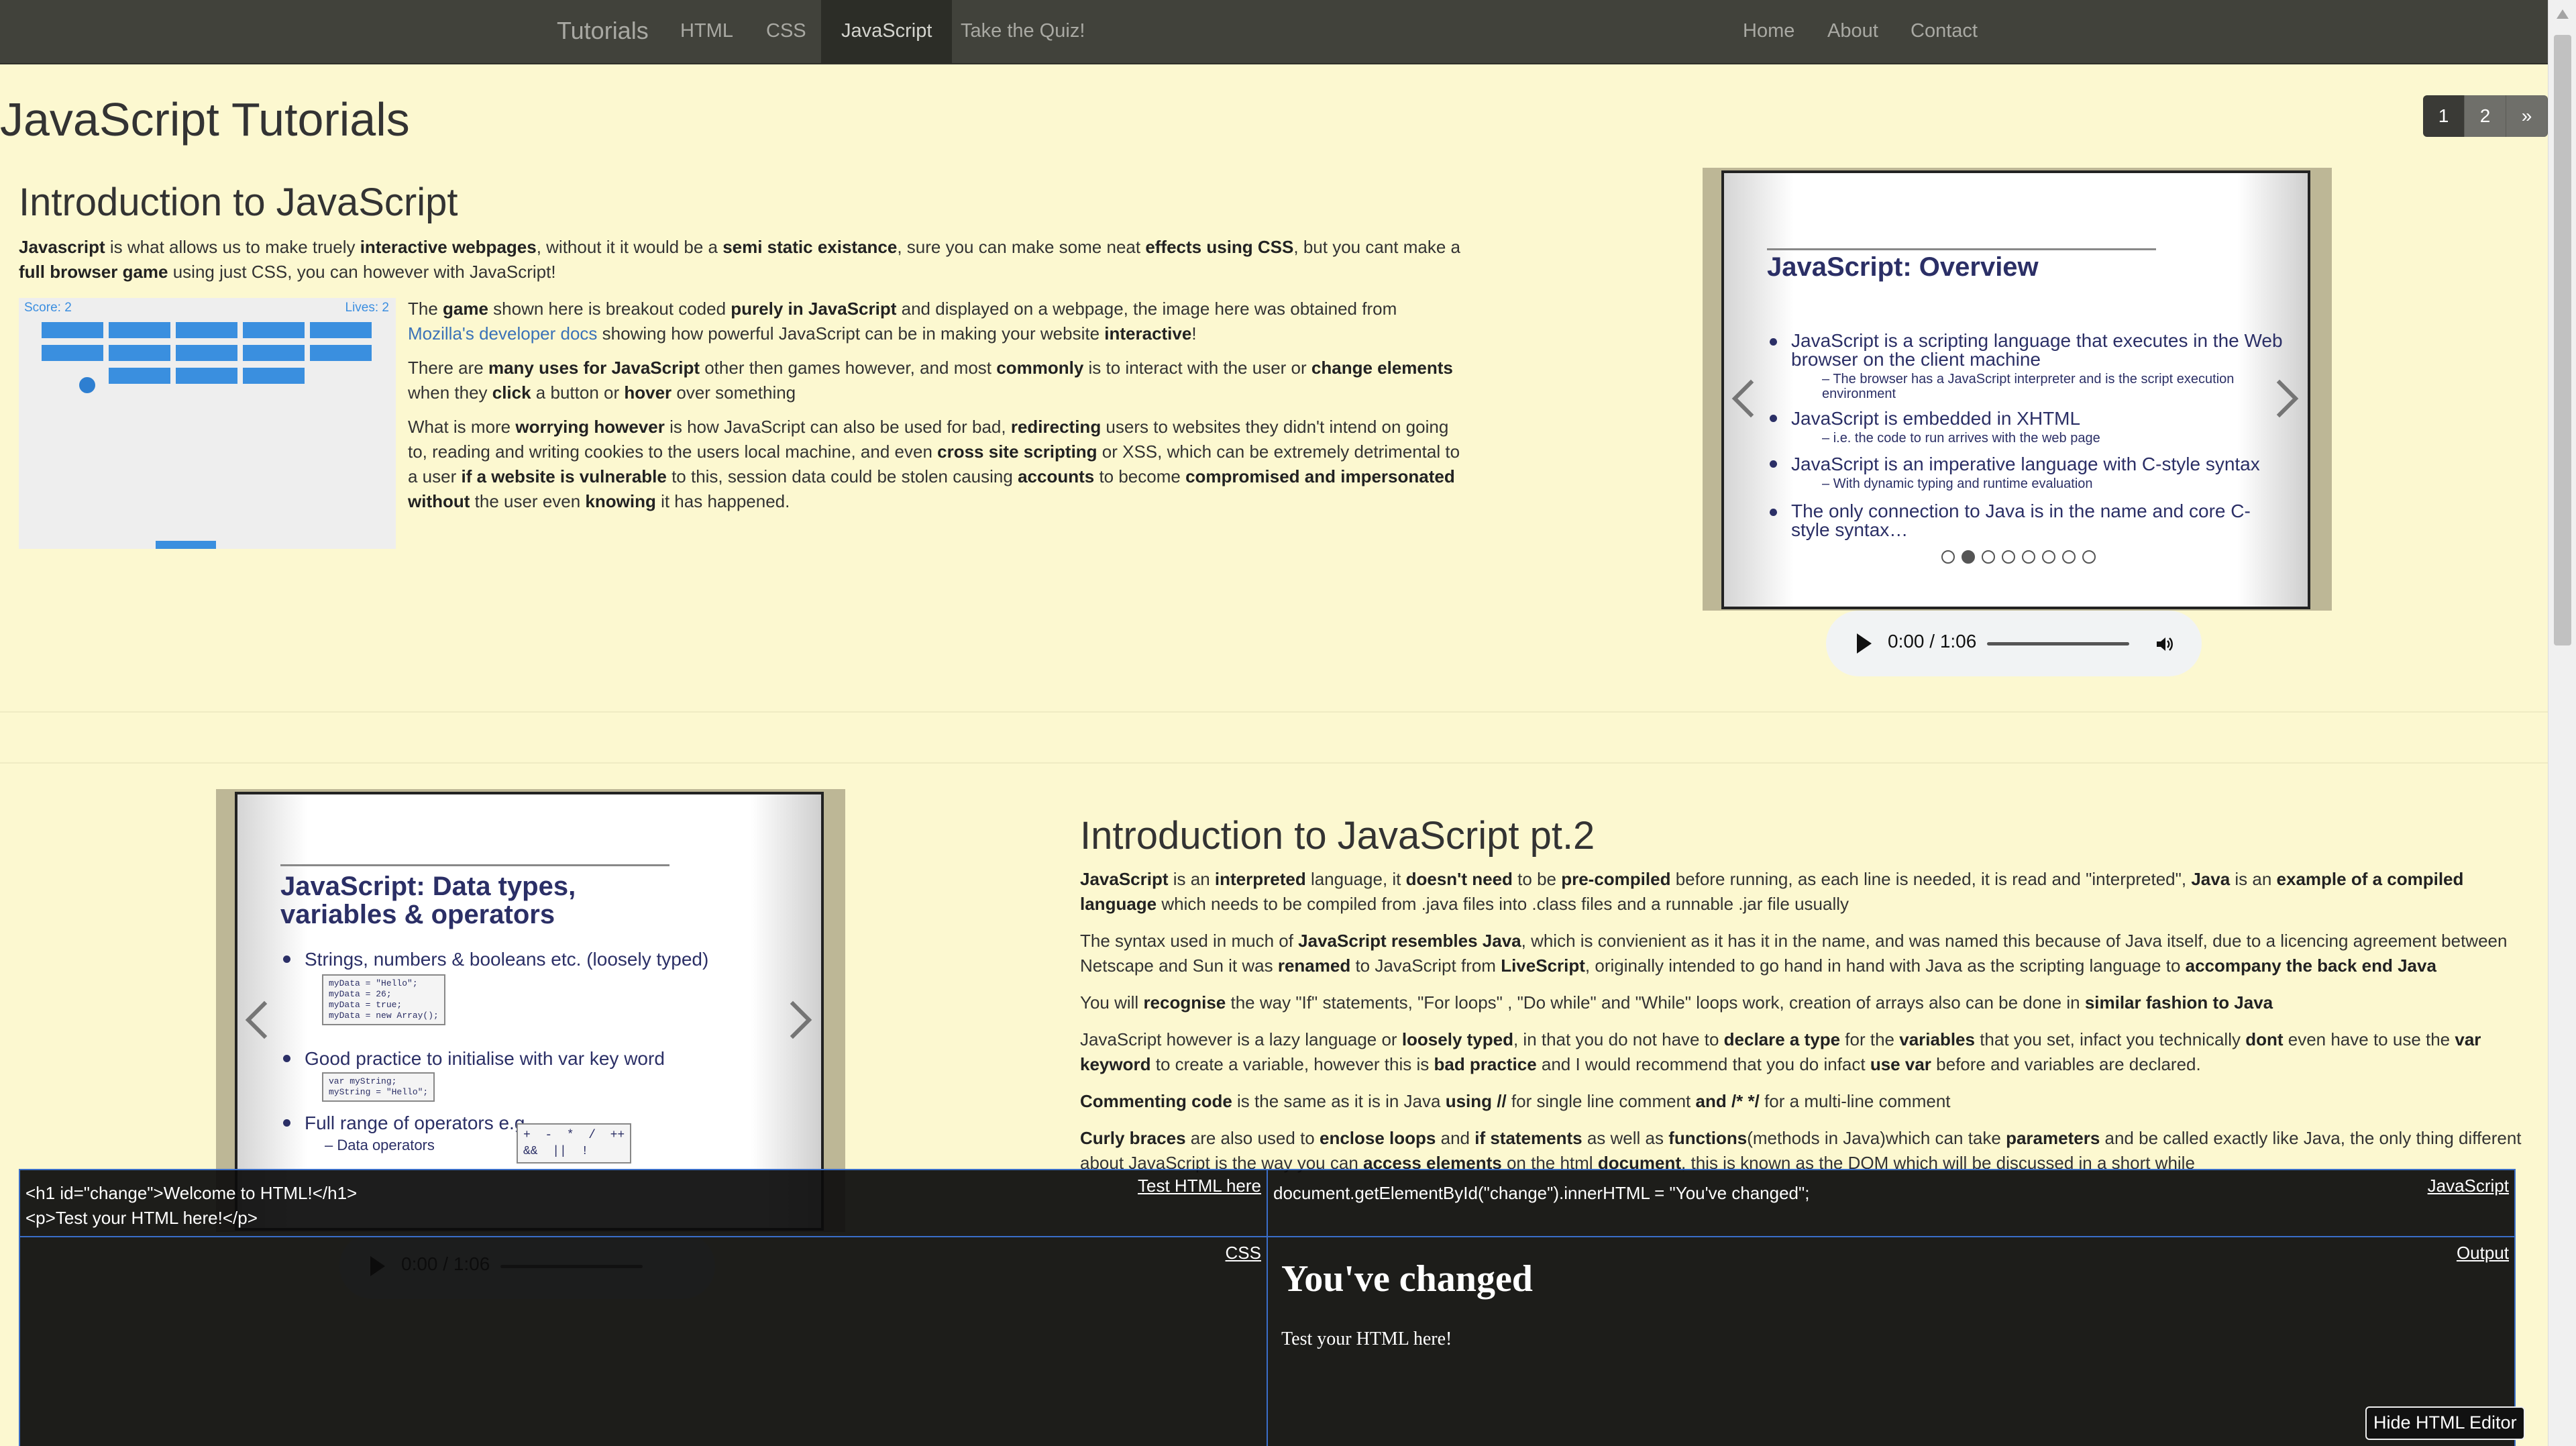  What do you see at coordinates (706, 32) in the screenshot?
I see `nav-html: HTML` at bounding box center [706, 32].